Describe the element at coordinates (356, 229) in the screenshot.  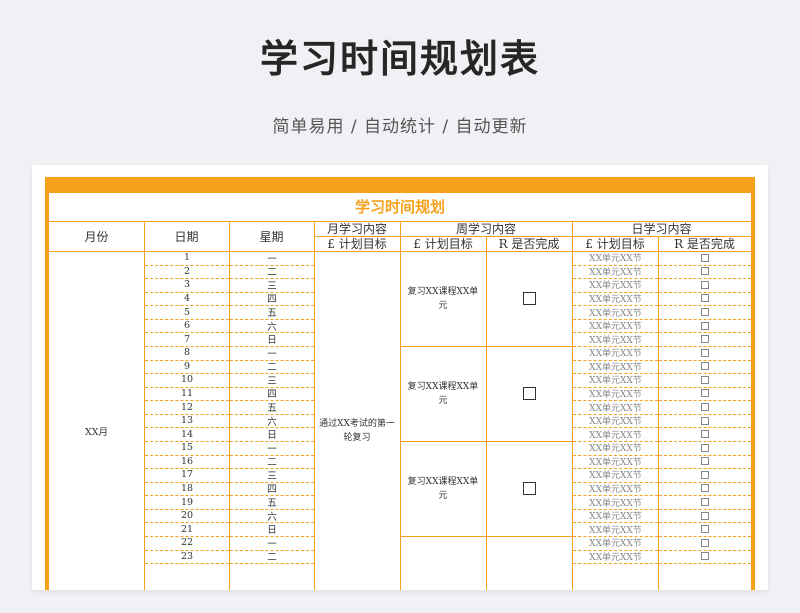
I see `header-monthly: 月学习内容` at that location.